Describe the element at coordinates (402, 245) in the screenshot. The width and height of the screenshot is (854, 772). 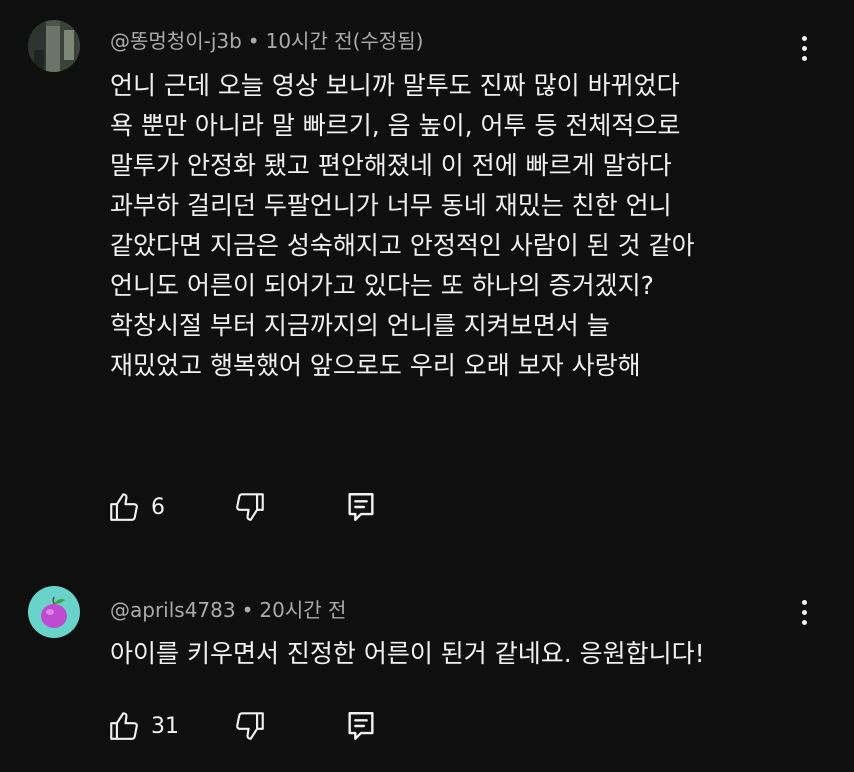
I see `comment-line: 같았다면 지금은 성숙해지고 안정적인 사람이 된 것 같아` at that location.